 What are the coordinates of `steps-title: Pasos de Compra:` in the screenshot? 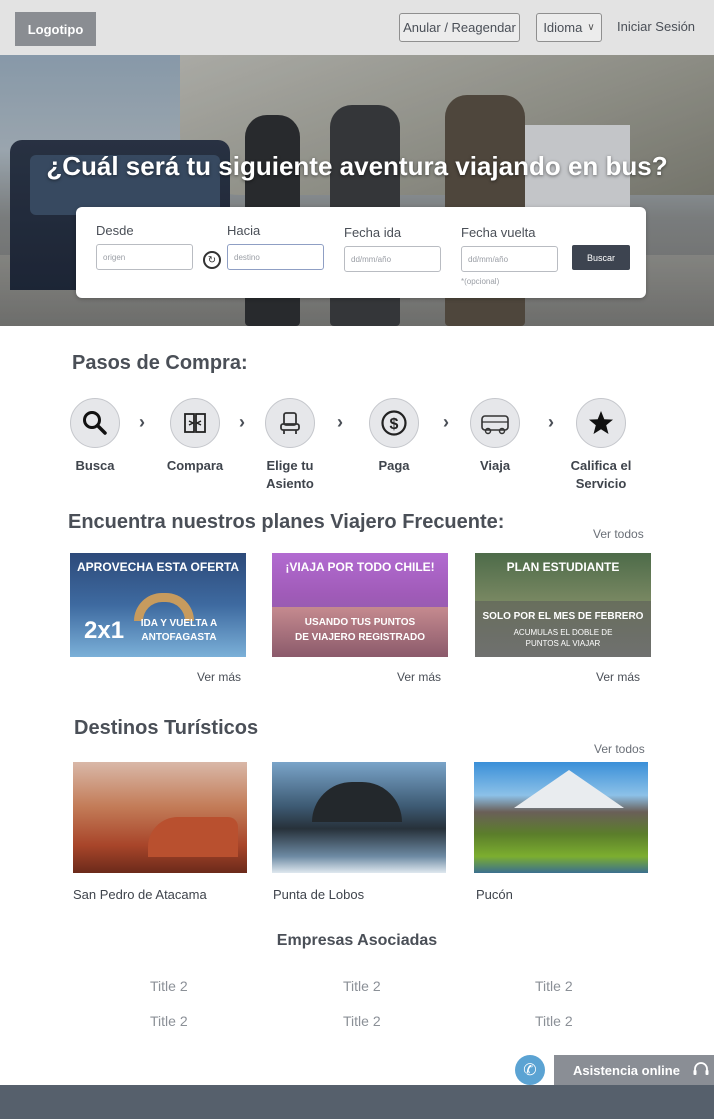 It's located at (160, 363).